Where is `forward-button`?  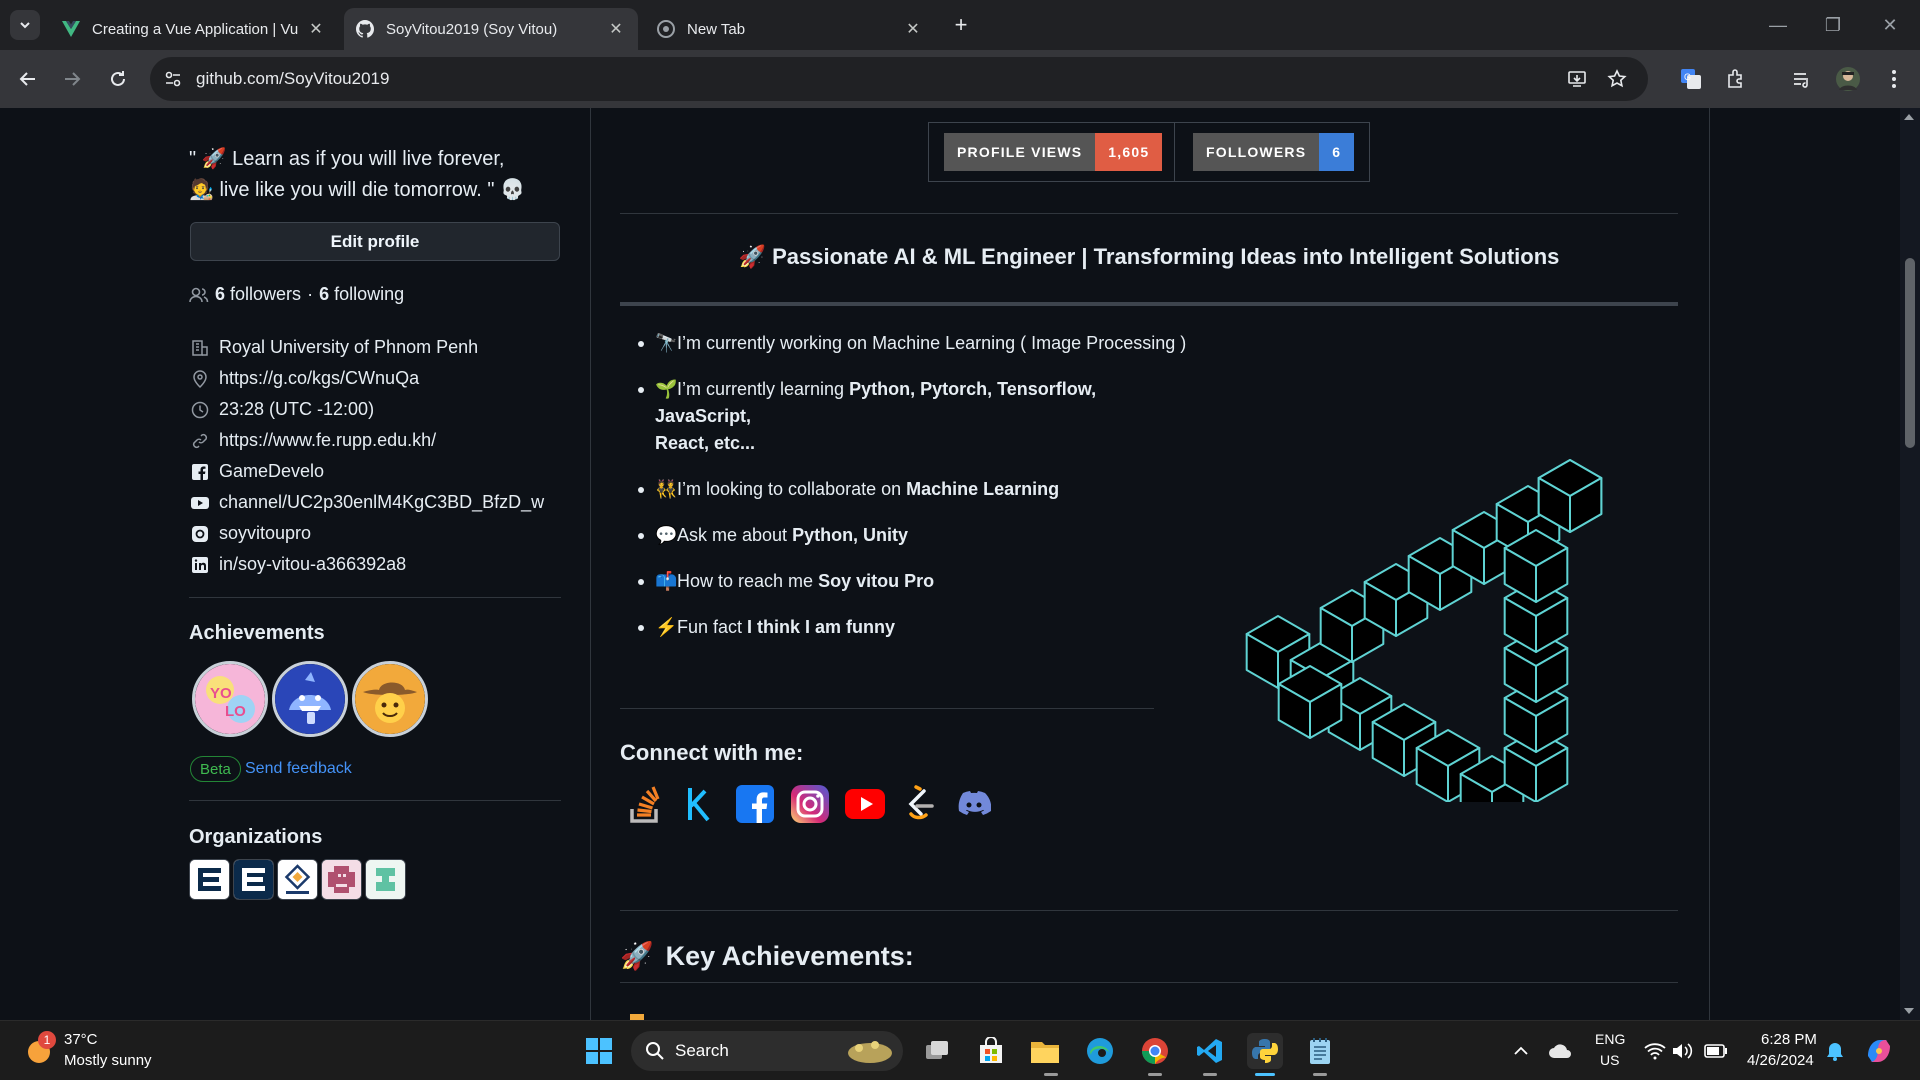
forward-button is located at coordinates (72, 79).